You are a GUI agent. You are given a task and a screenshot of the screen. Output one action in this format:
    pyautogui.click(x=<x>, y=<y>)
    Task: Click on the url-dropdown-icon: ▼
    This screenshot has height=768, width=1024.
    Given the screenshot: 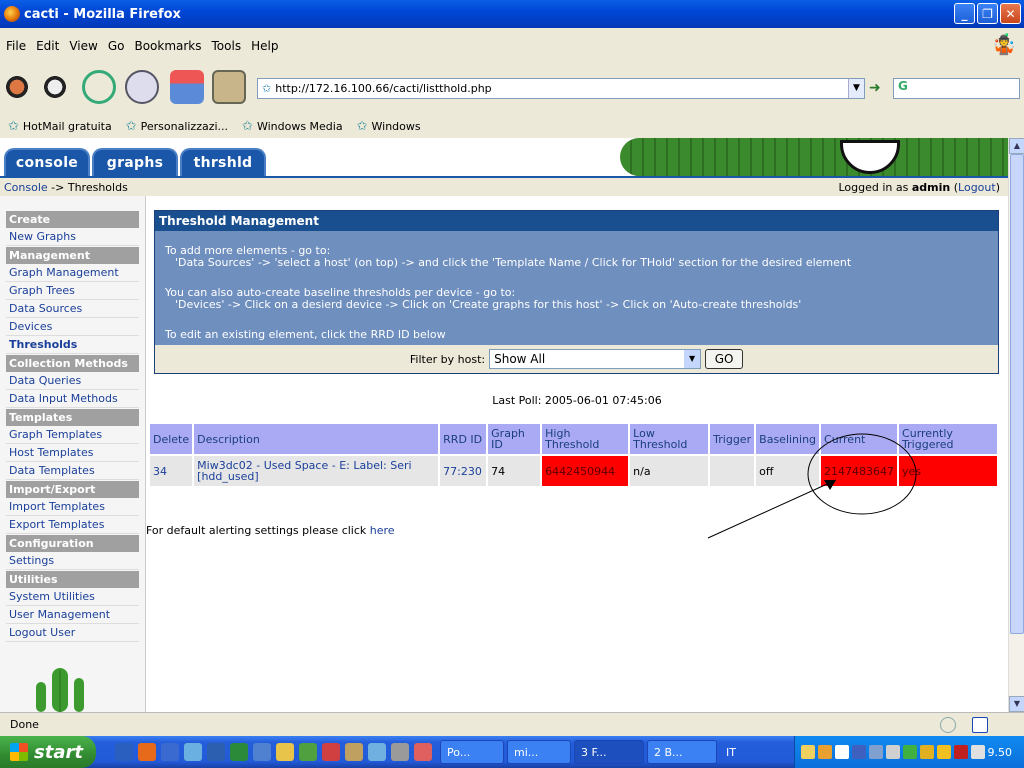 What is the action you would take?
    pyautogui.click(x=856, y=88)
    